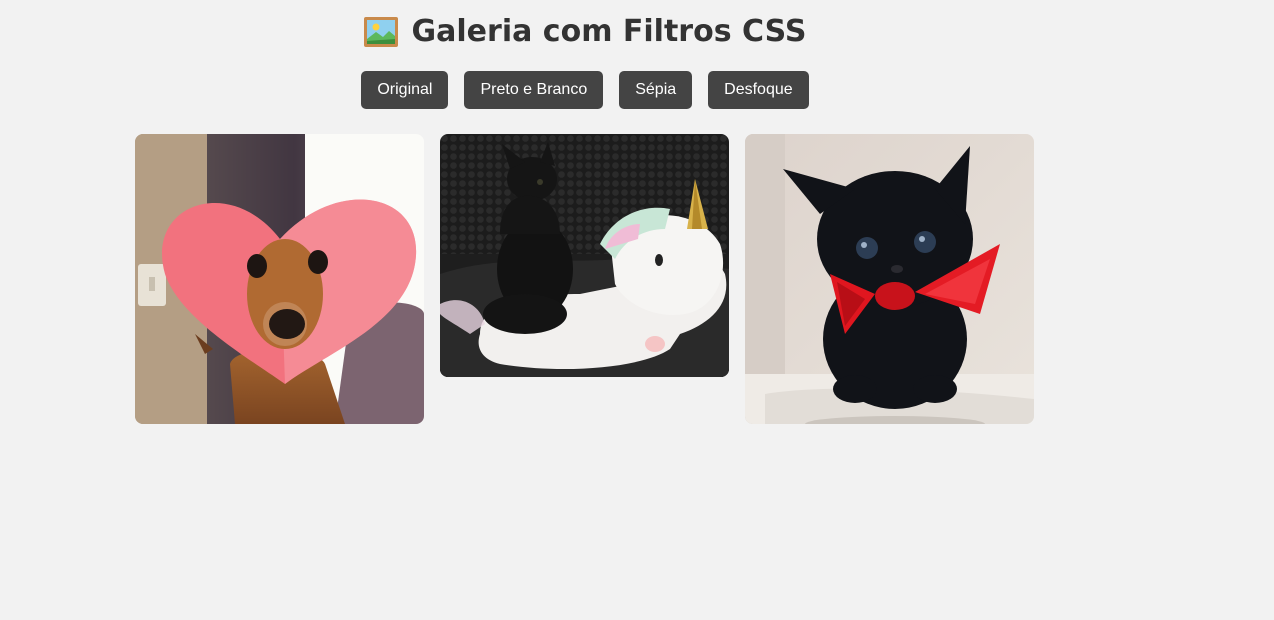  I want to click on filter-sepia-button: Sépia, so click(656, 90).